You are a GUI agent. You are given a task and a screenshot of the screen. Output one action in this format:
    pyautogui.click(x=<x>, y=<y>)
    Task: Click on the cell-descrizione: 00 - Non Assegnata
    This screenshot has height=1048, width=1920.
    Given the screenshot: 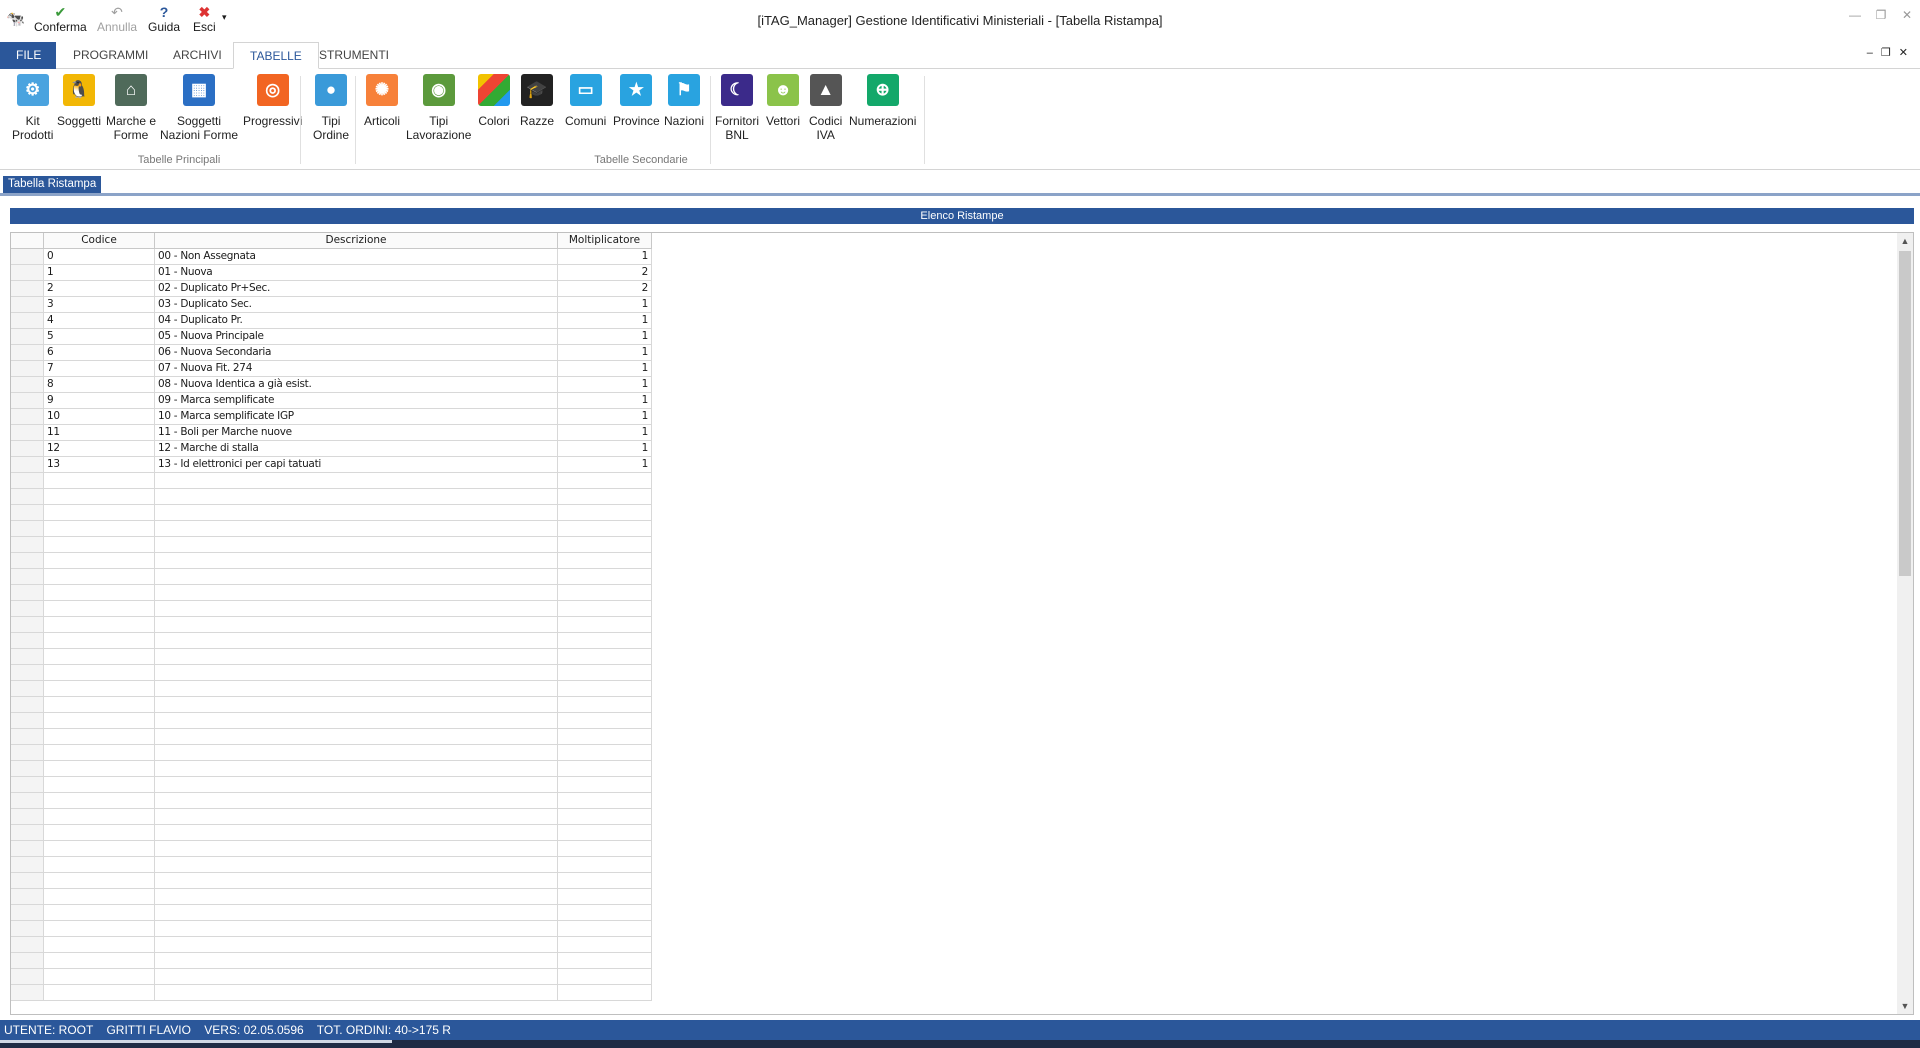 What is the action you would take?
    pyautogui.click(x=356, y=257)
    